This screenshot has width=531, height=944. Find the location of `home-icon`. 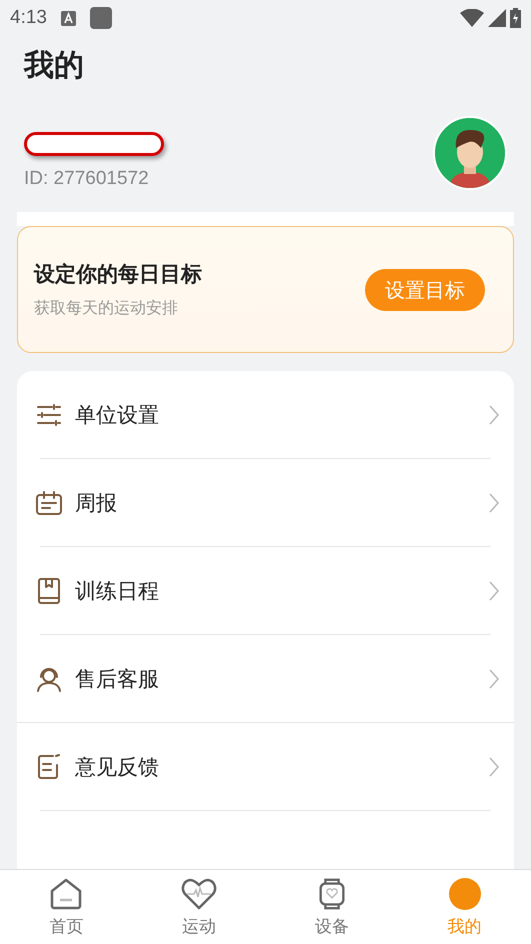

home-icon is located at coordinates (66, 893).